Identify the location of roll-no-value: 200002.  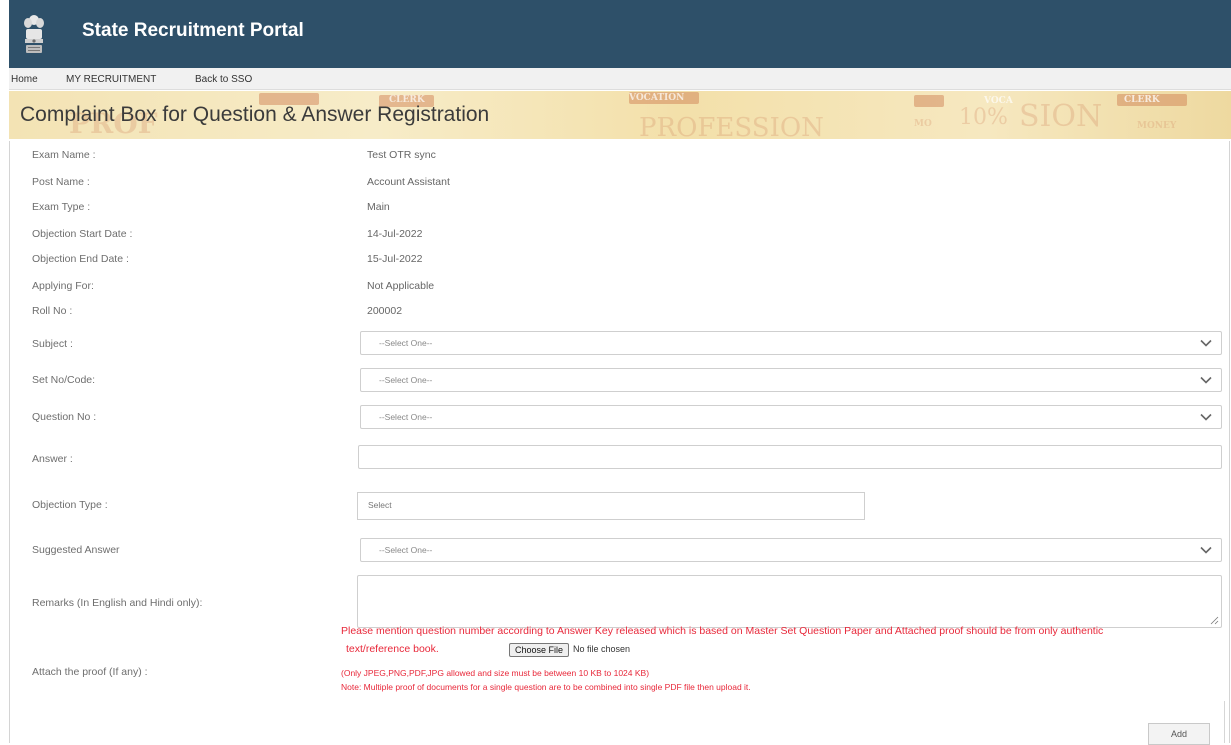
(385, 311).